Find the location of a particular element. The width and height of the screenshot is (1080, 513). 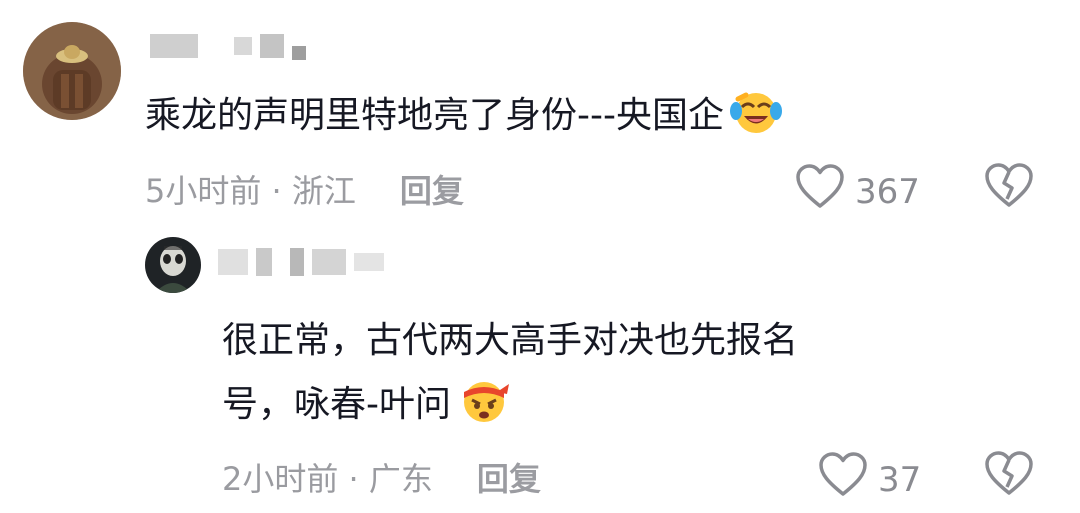

headband-emoji-icon is located at coordinates (484, 407).